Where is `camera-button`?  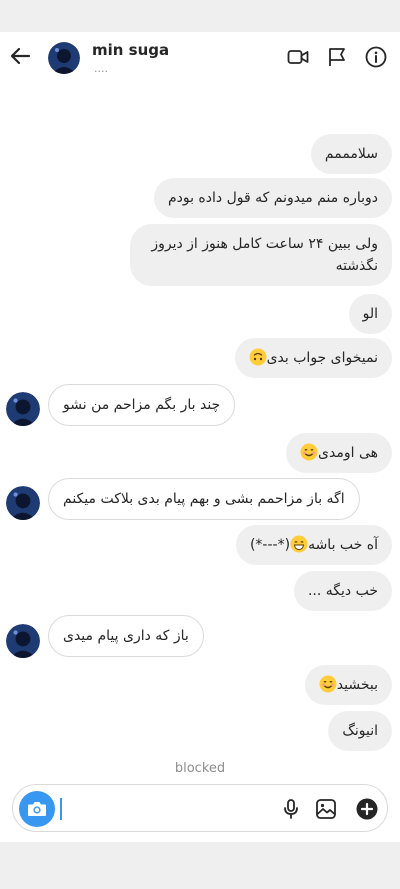
camera-button is located at coordinates (37, 809).